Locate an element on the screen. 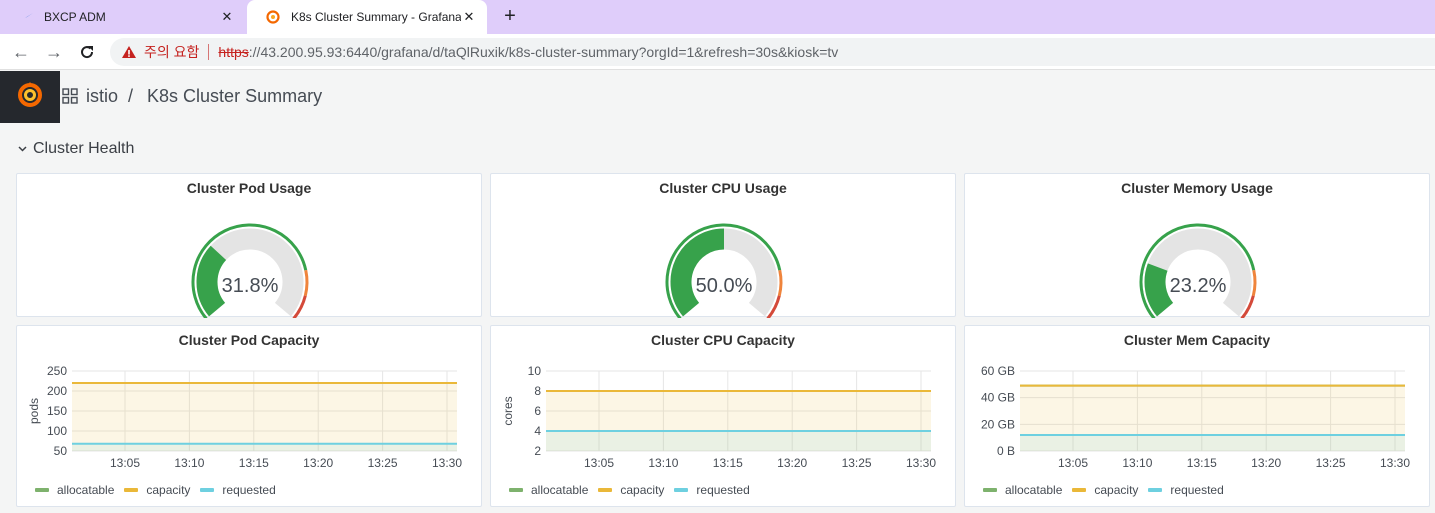 The image size is (1435, 513). url-protocol: https is located at coordinates (233, 52).